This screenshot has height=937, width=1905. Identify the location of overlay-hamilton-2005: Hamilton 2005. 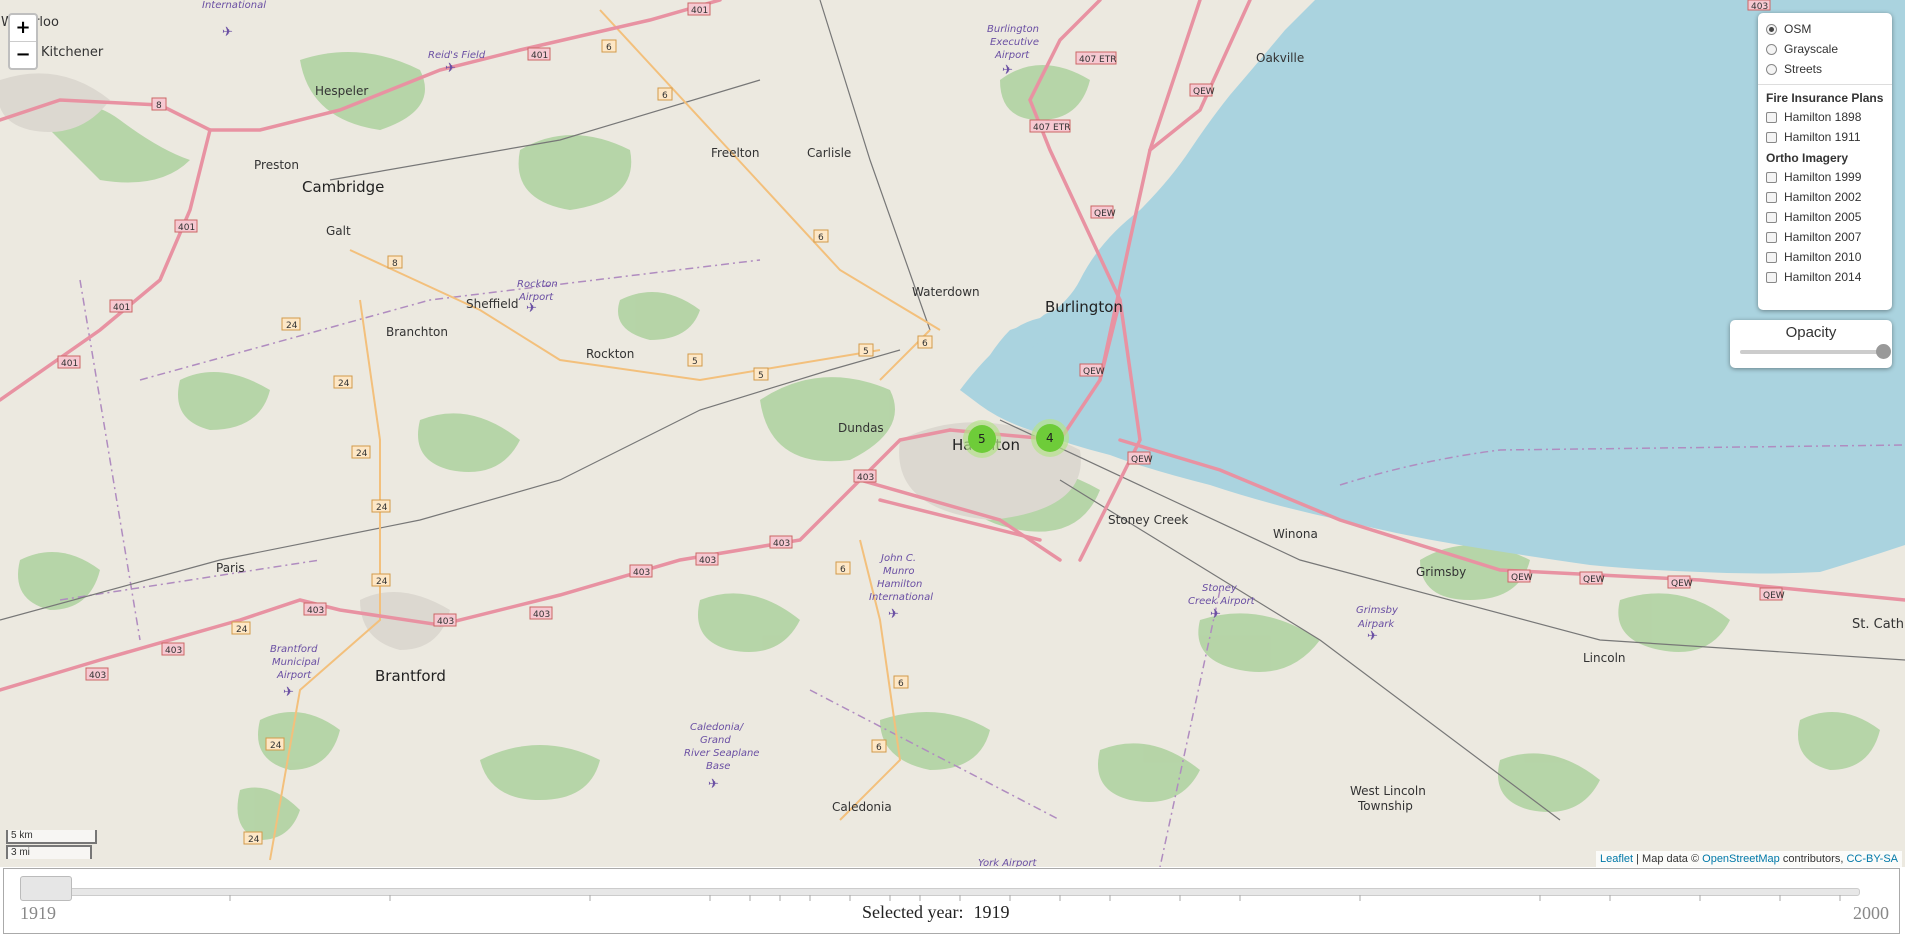
(1825, 217).